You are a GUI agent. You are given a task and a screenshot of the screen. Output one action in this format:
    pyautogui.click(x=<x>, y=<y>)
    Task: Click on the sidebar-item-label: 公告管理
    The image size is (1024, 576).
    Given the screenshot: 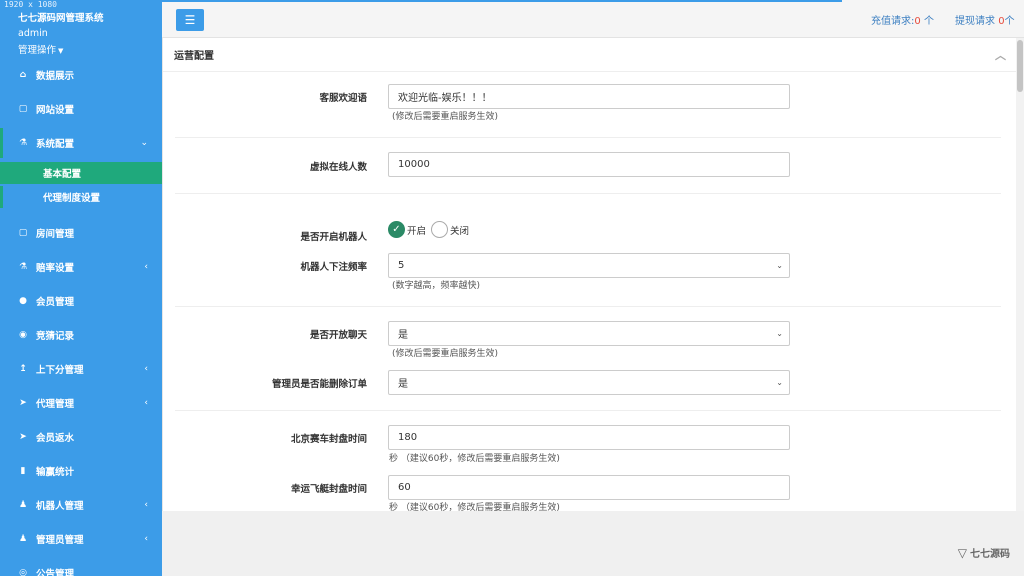 What is the action you would take?
    pyautogui.click(x=55, y=572)
    